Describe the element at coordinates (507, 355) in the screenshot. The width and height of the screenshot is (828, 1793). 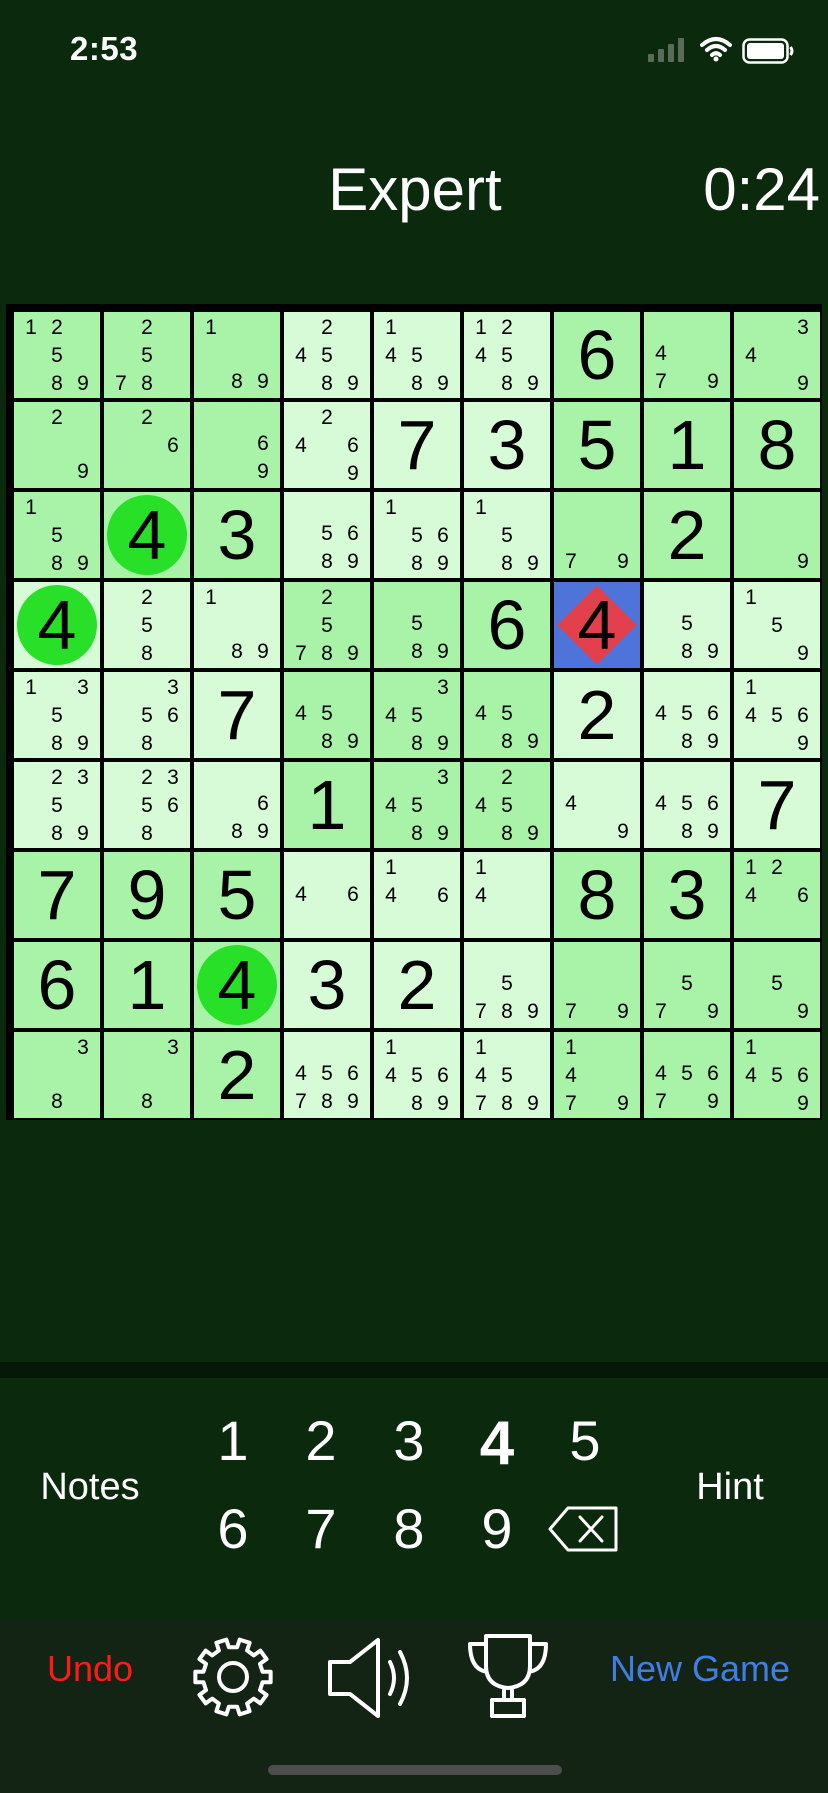
I see `cell-r1c6: 1245 89` at that location.